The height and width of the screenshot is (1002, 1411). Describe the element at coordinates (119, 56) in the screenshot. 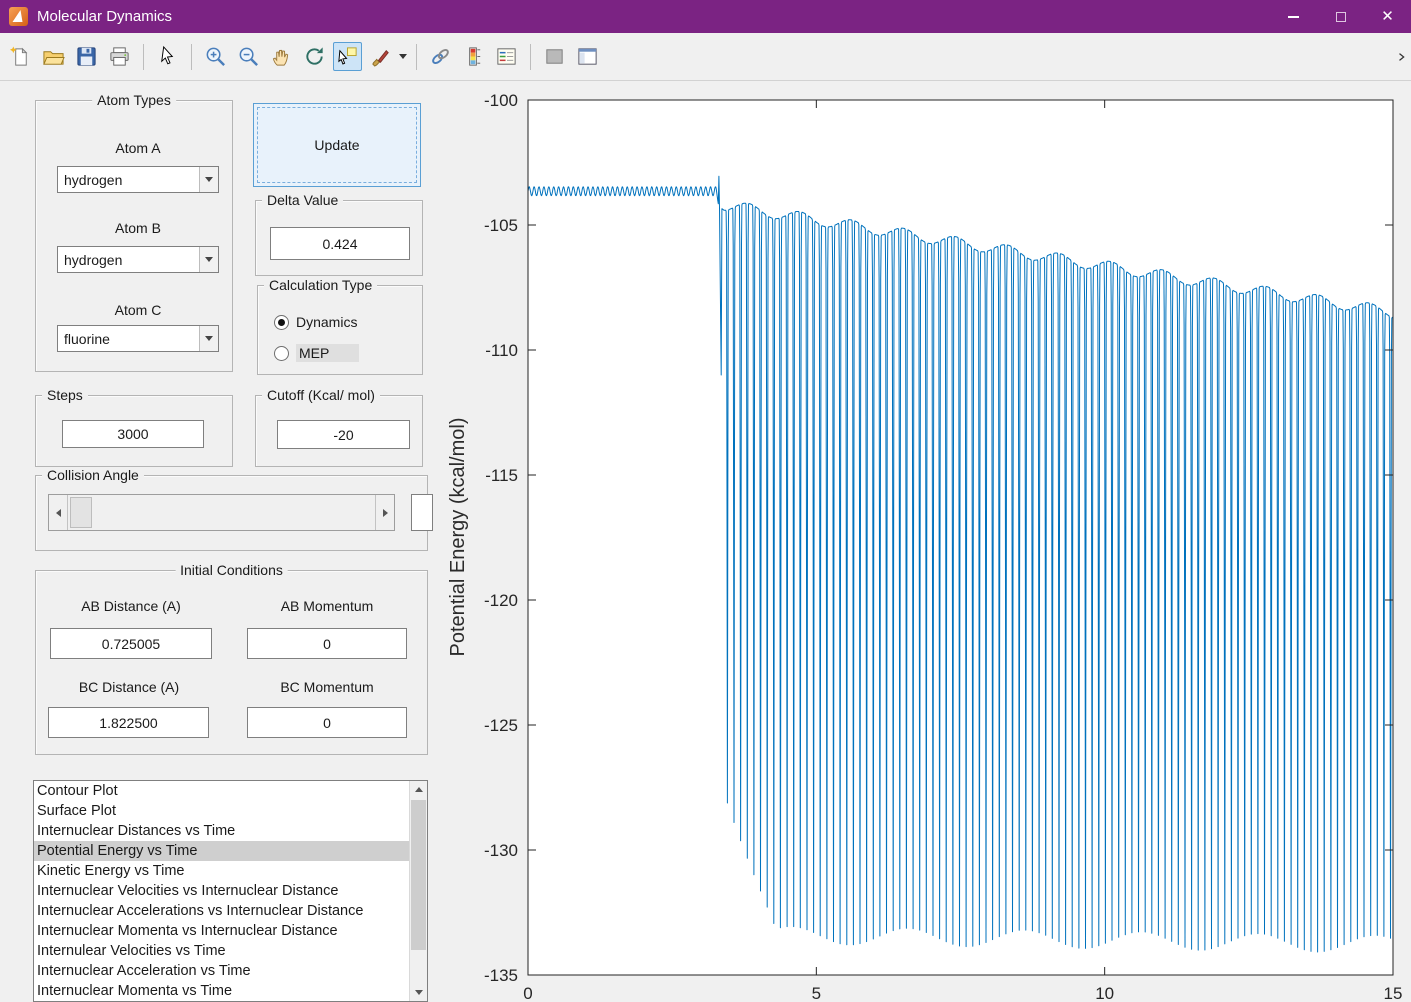

I see `print-figure-button` at that location.